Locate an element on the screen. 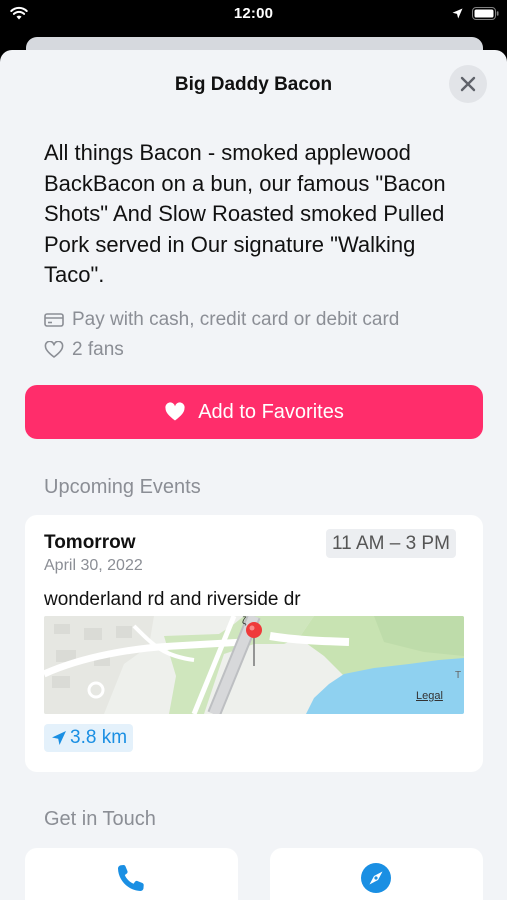 The height and width of the screenshot is (900, 507). event-date: April 30, 2022 is located at coordinates (93, 565).